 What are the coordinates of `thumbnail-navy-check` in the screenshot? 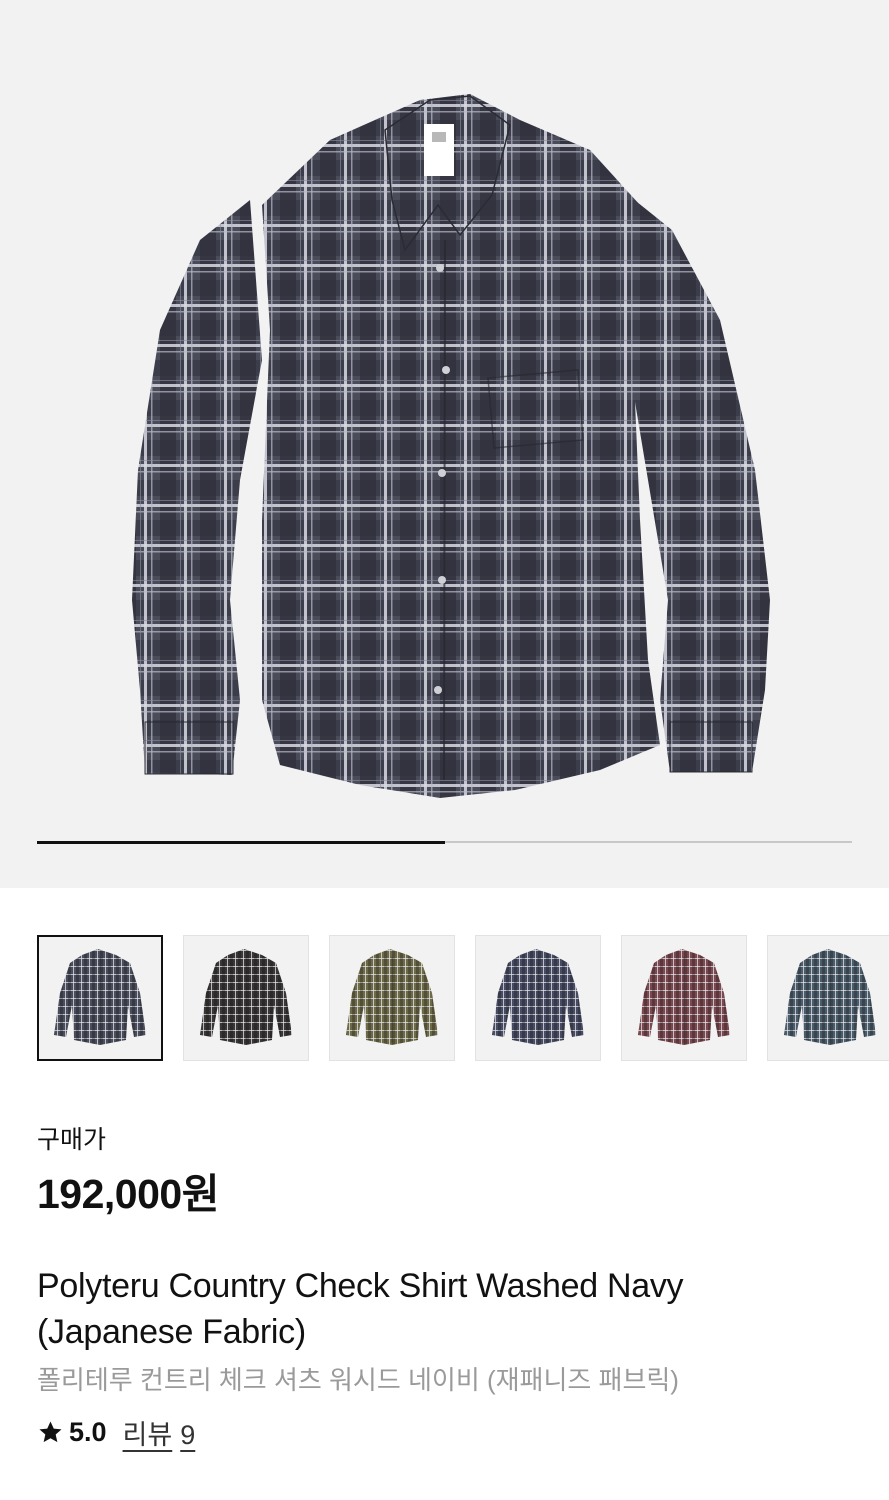 It's located at (100, 998).